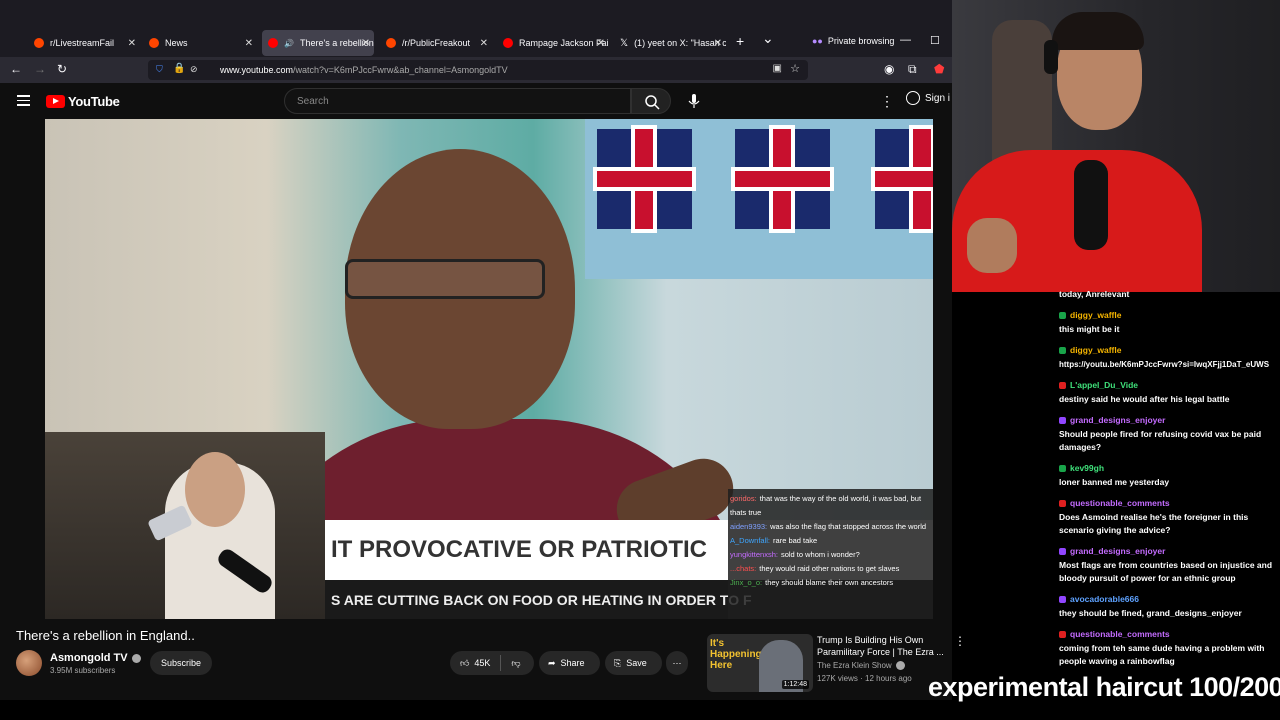 Image resolution: width=1280 pixels, height=720 pixels. What do you see at coordinates (743, 498) in the screenshot?
I see `chat-user: goridos:` at bounding box center [743, 498].